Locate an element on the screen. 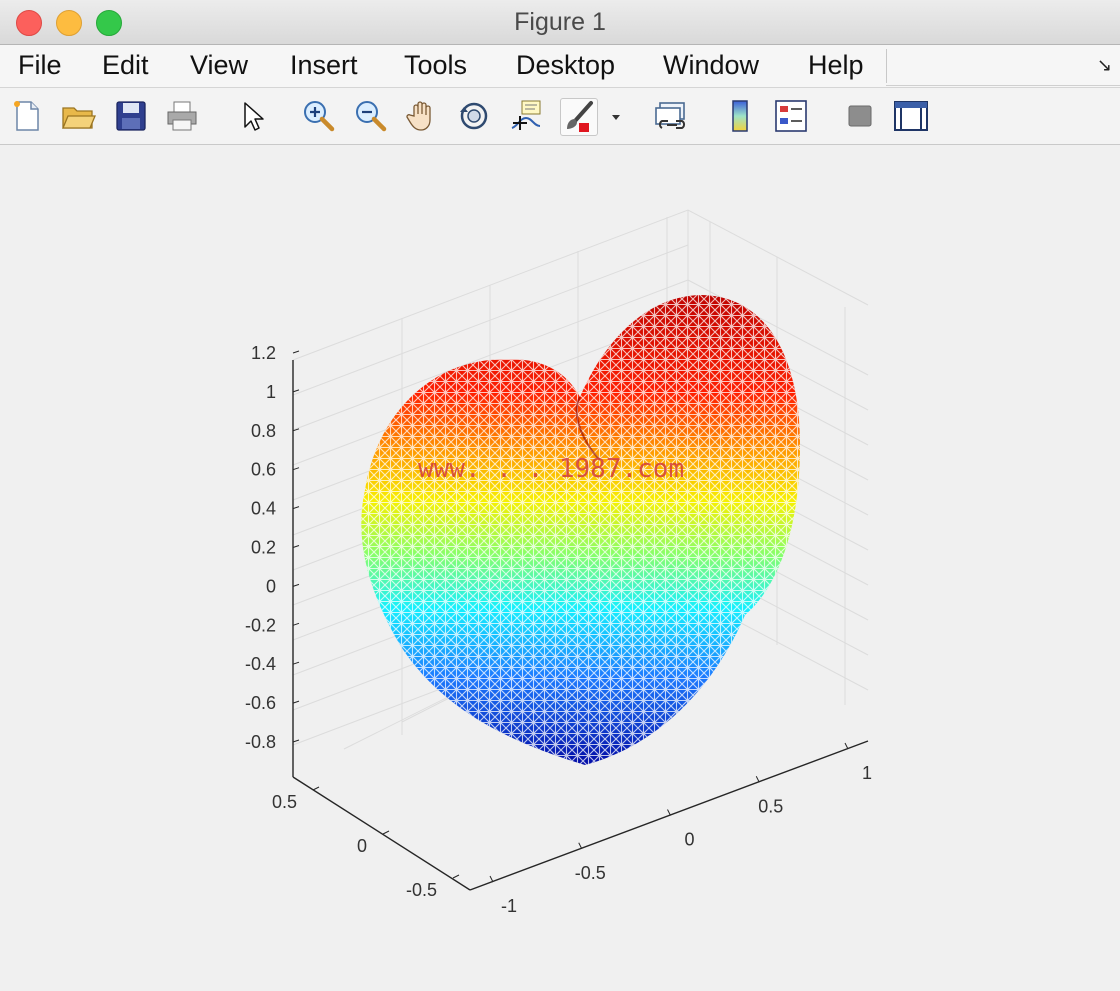  figure-toolbar is located at coordinates (560, 116).